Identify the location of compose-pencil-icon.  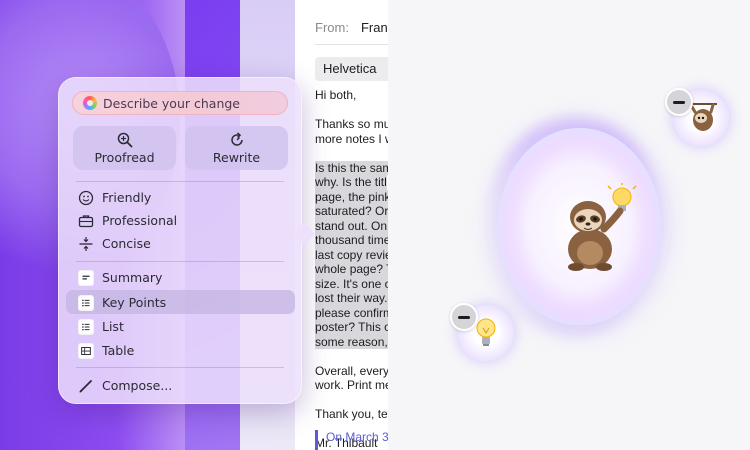
(85, 386).